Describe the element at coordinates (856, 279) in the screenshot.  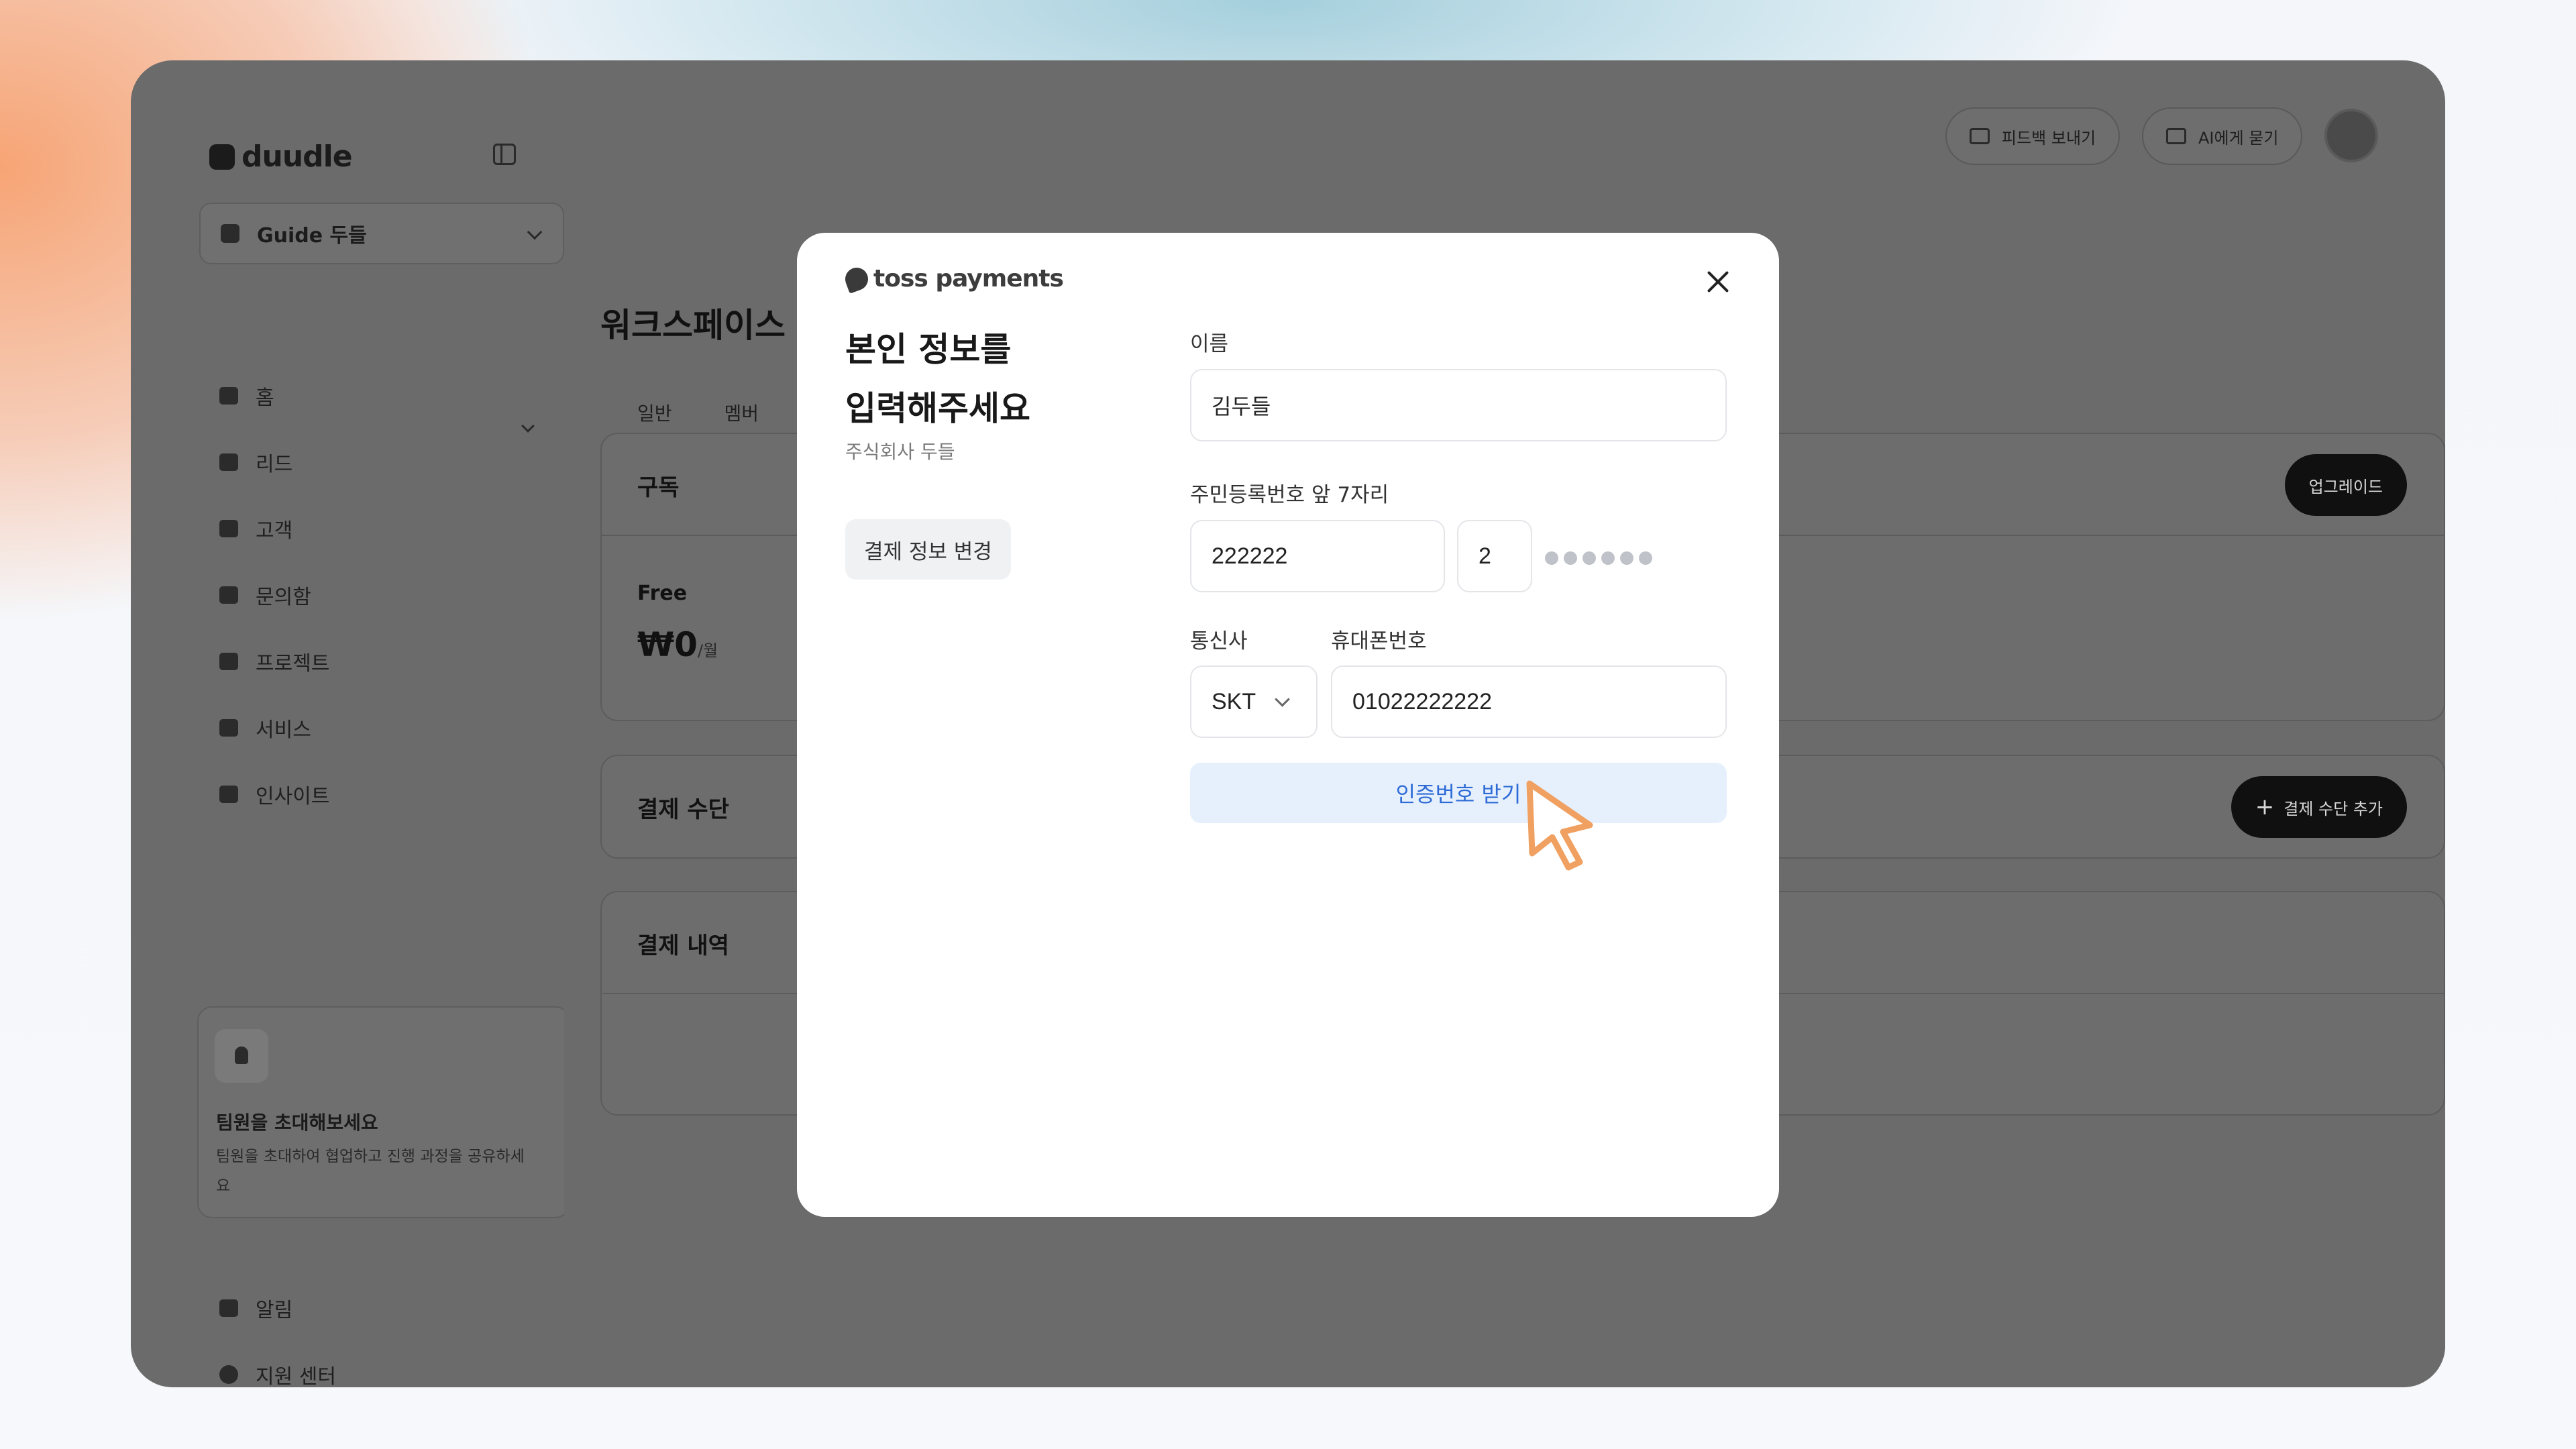
I see `toss-logo-icon` at that location.